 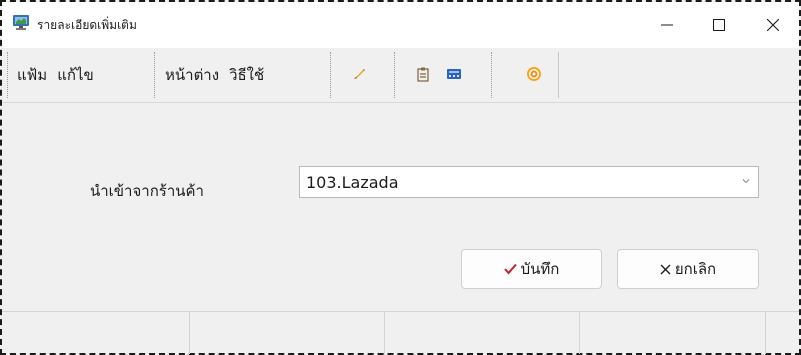 I want to click on menu-help: วิธีใช้, so click(x=246, y=75).